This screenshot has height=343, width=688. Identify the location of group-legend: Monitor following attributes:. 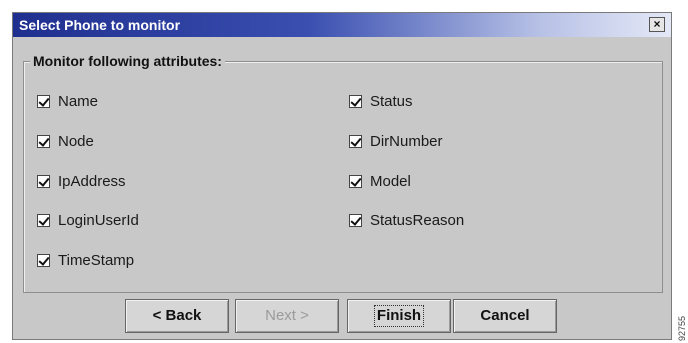
(127, 61).